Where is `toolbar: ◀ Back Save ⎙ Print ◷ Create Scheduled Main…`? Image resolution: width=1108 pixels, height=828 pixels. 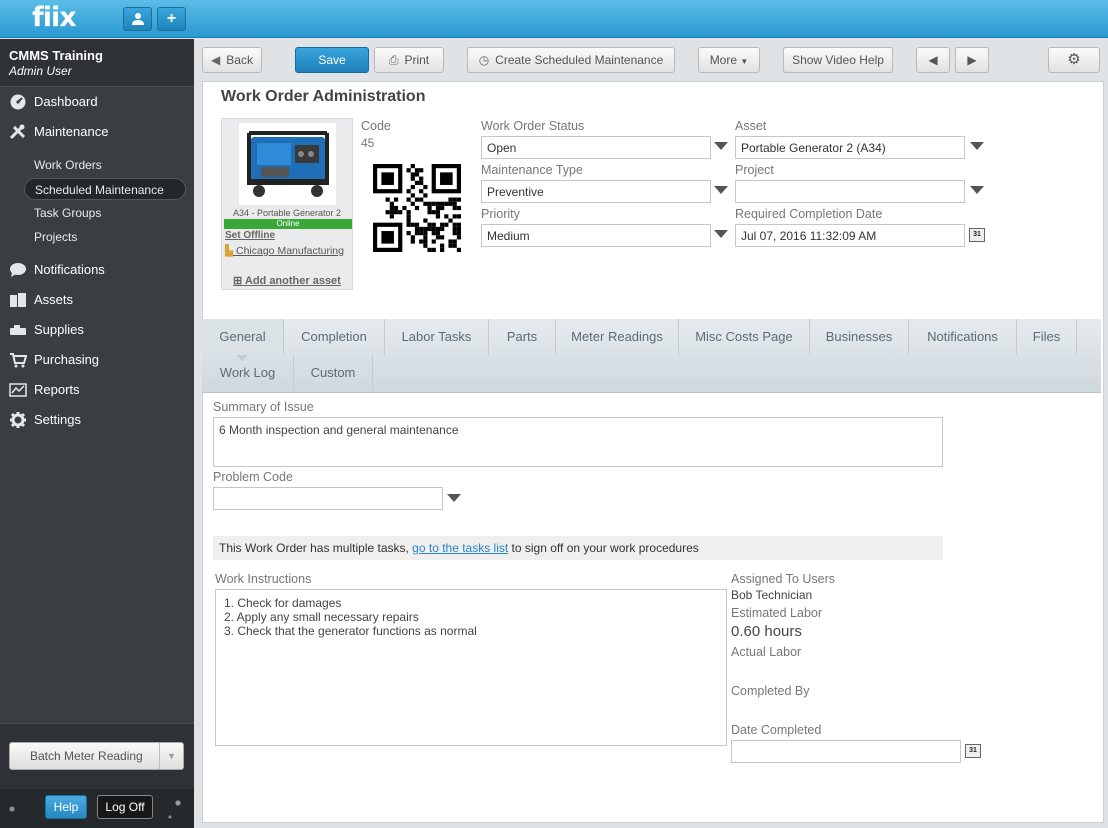
toolbar: ◀ Back Save ⎙ Print ◷ Create Scheduled Main… is located at coordinates (651, 60).